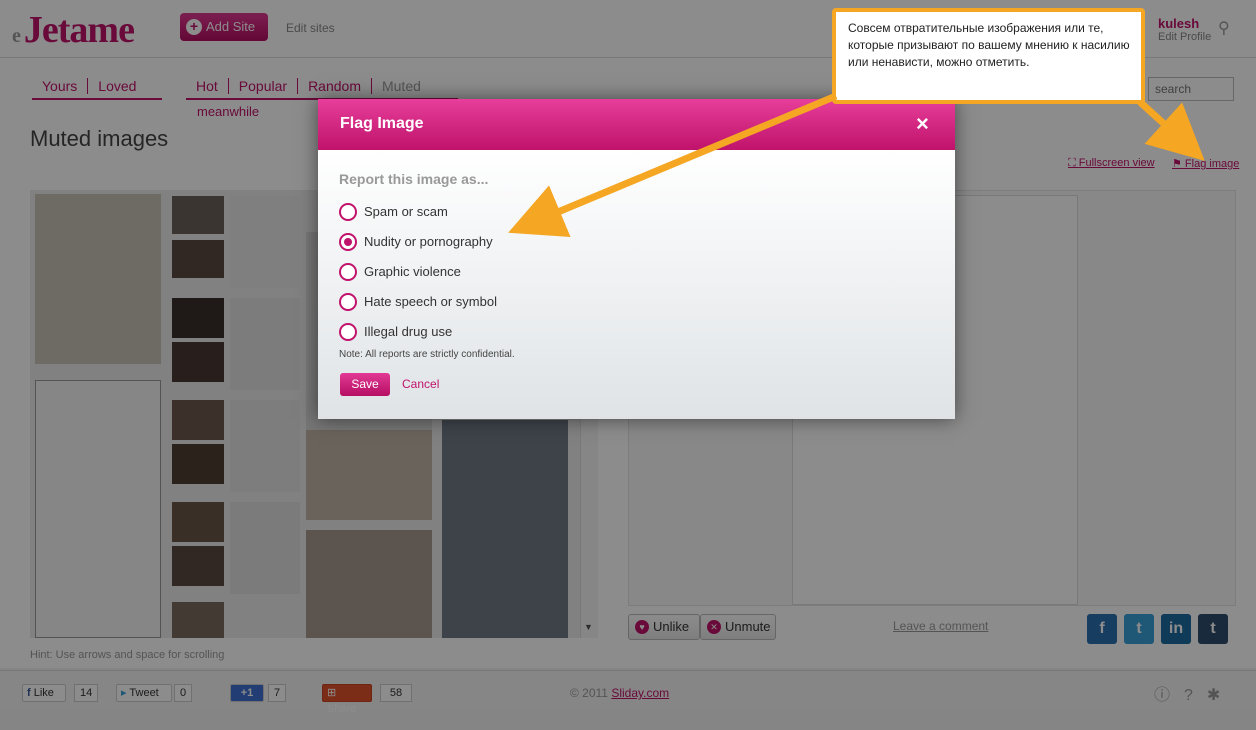 This screenshot has height=730, width=1256. What do you see at coordinates (408, 331) in the screenshot?
I see `option-label: Illegal drug use` at bounding box center [408, 331].